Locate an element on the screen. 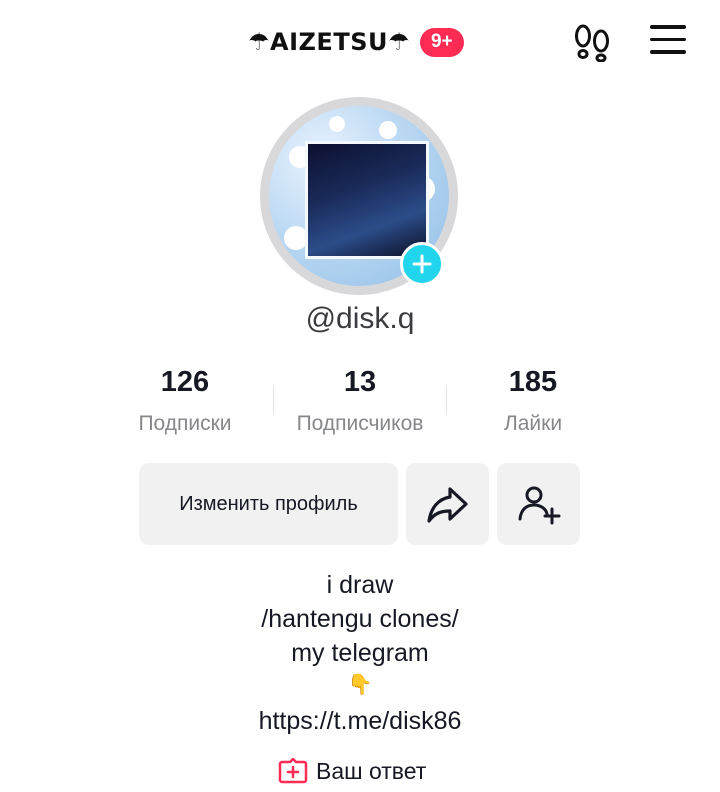 The image size is (720, 792). add-story-button is located at coordinates (422, 264).